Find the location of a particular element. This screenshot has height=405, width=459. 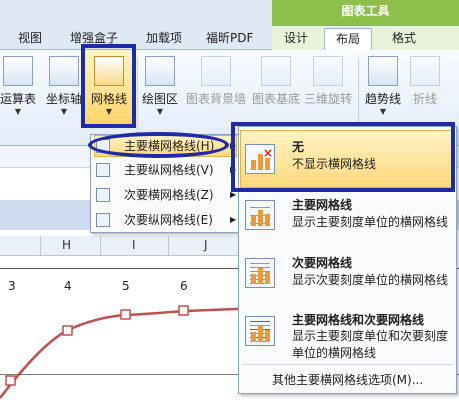

axis-tick-label: 6 is located at coordinates (184, 286).